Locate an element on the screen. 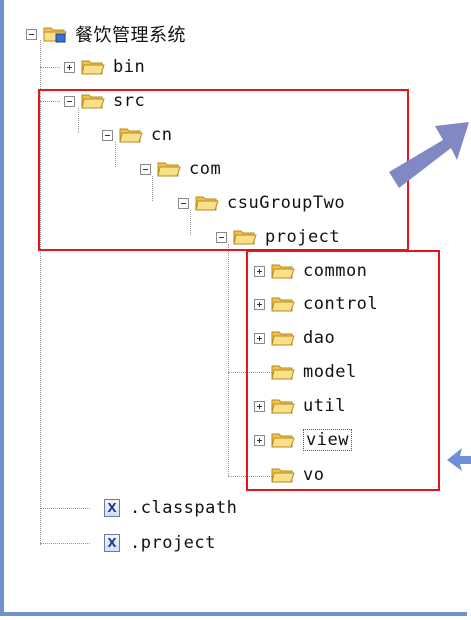 The image size is (471, 620). tree-file-label: .project is located at coordinates (173, 543).